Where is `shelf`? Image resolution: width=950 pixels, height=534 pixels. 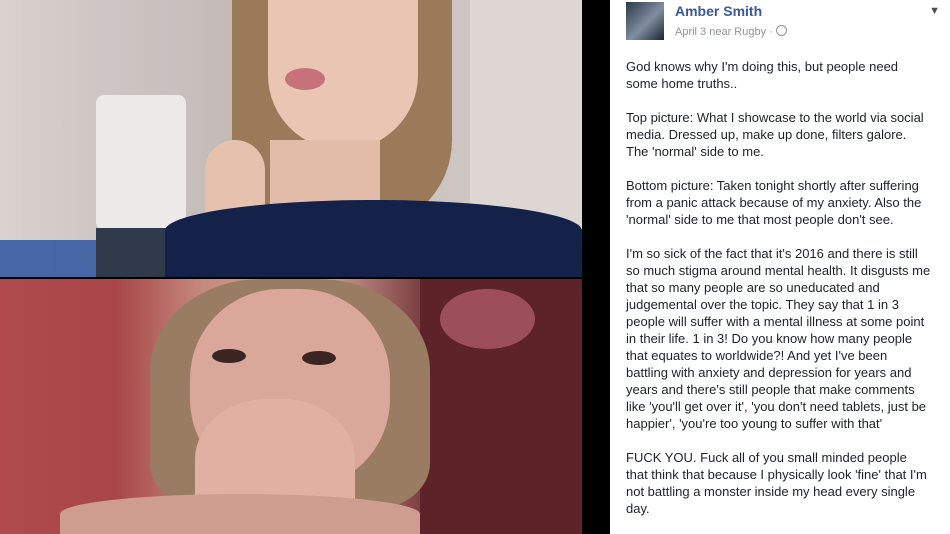 shelf is located at coordinates (136, 252).